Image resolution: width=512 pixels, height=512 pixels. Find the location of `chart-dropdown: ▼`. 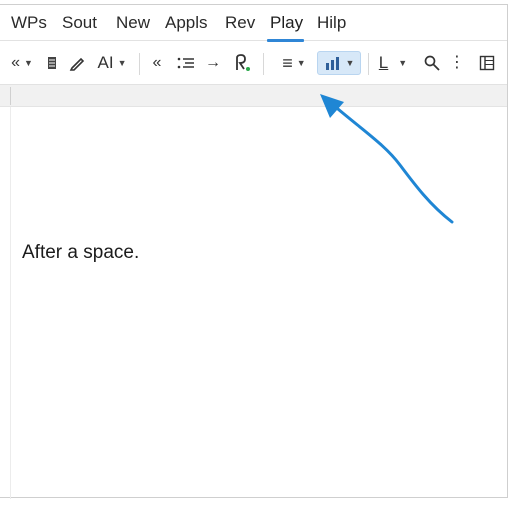

chart-dropdown: ▼ is located at coordinates (339, 63).